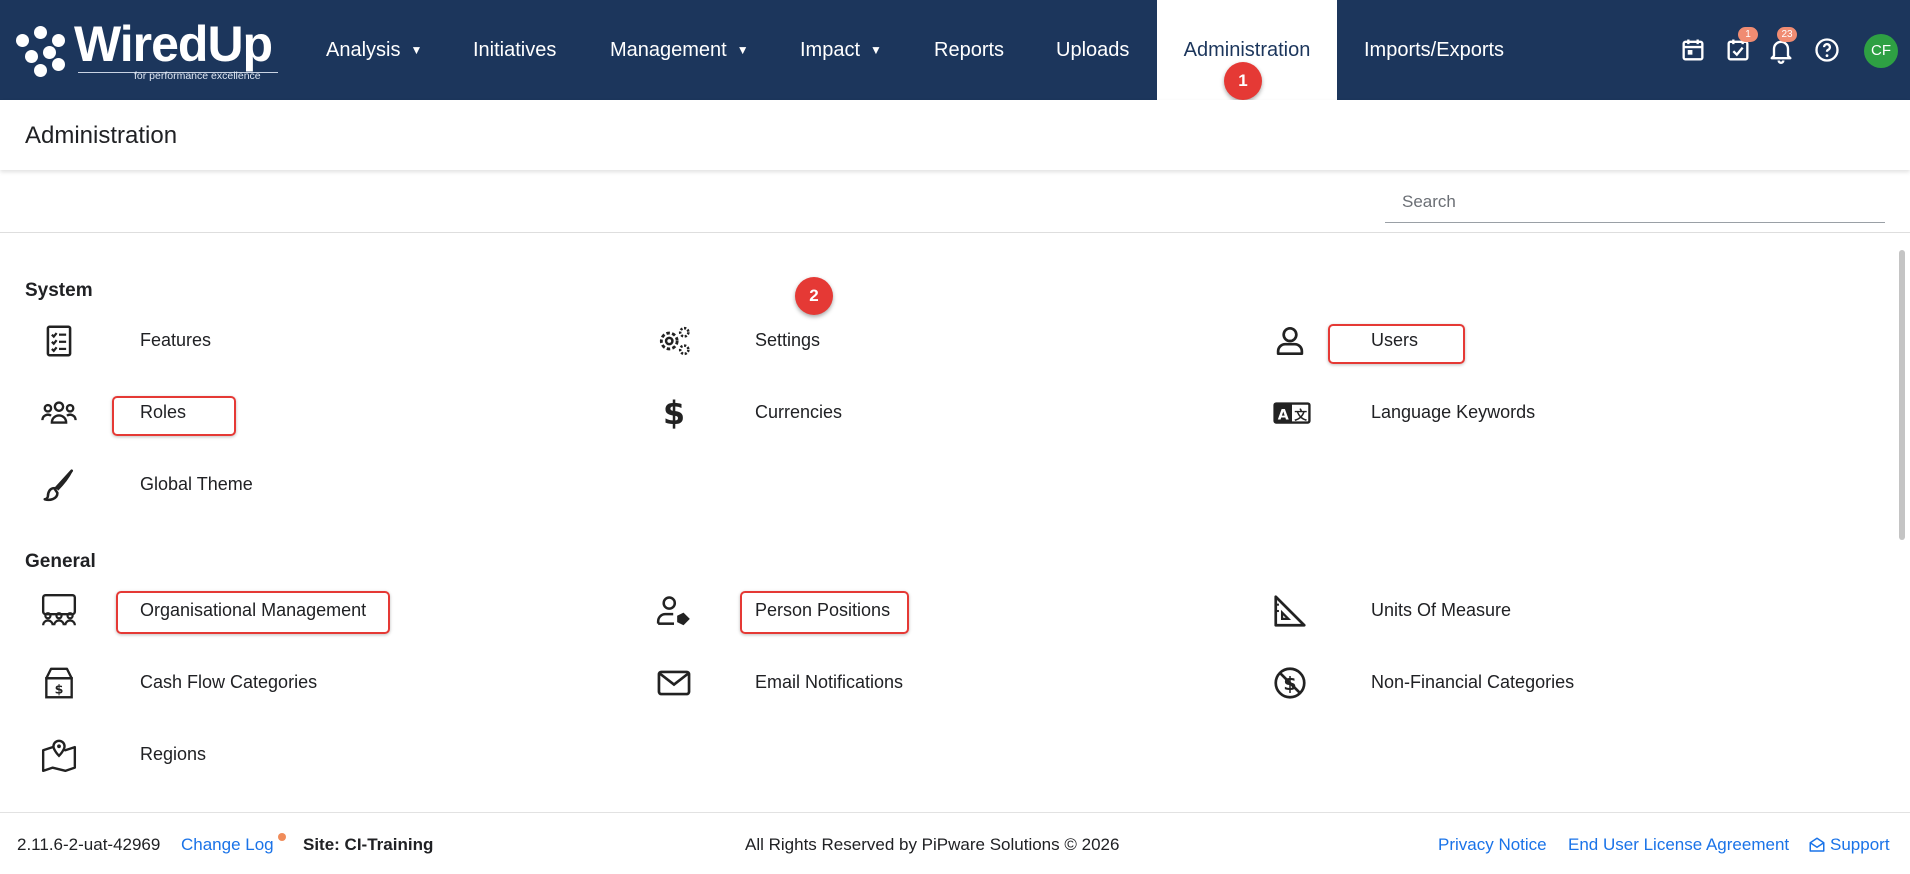  Describe the element at coordinates (59, 756) in the screenshot. I see `map-pin-icon` at that location.